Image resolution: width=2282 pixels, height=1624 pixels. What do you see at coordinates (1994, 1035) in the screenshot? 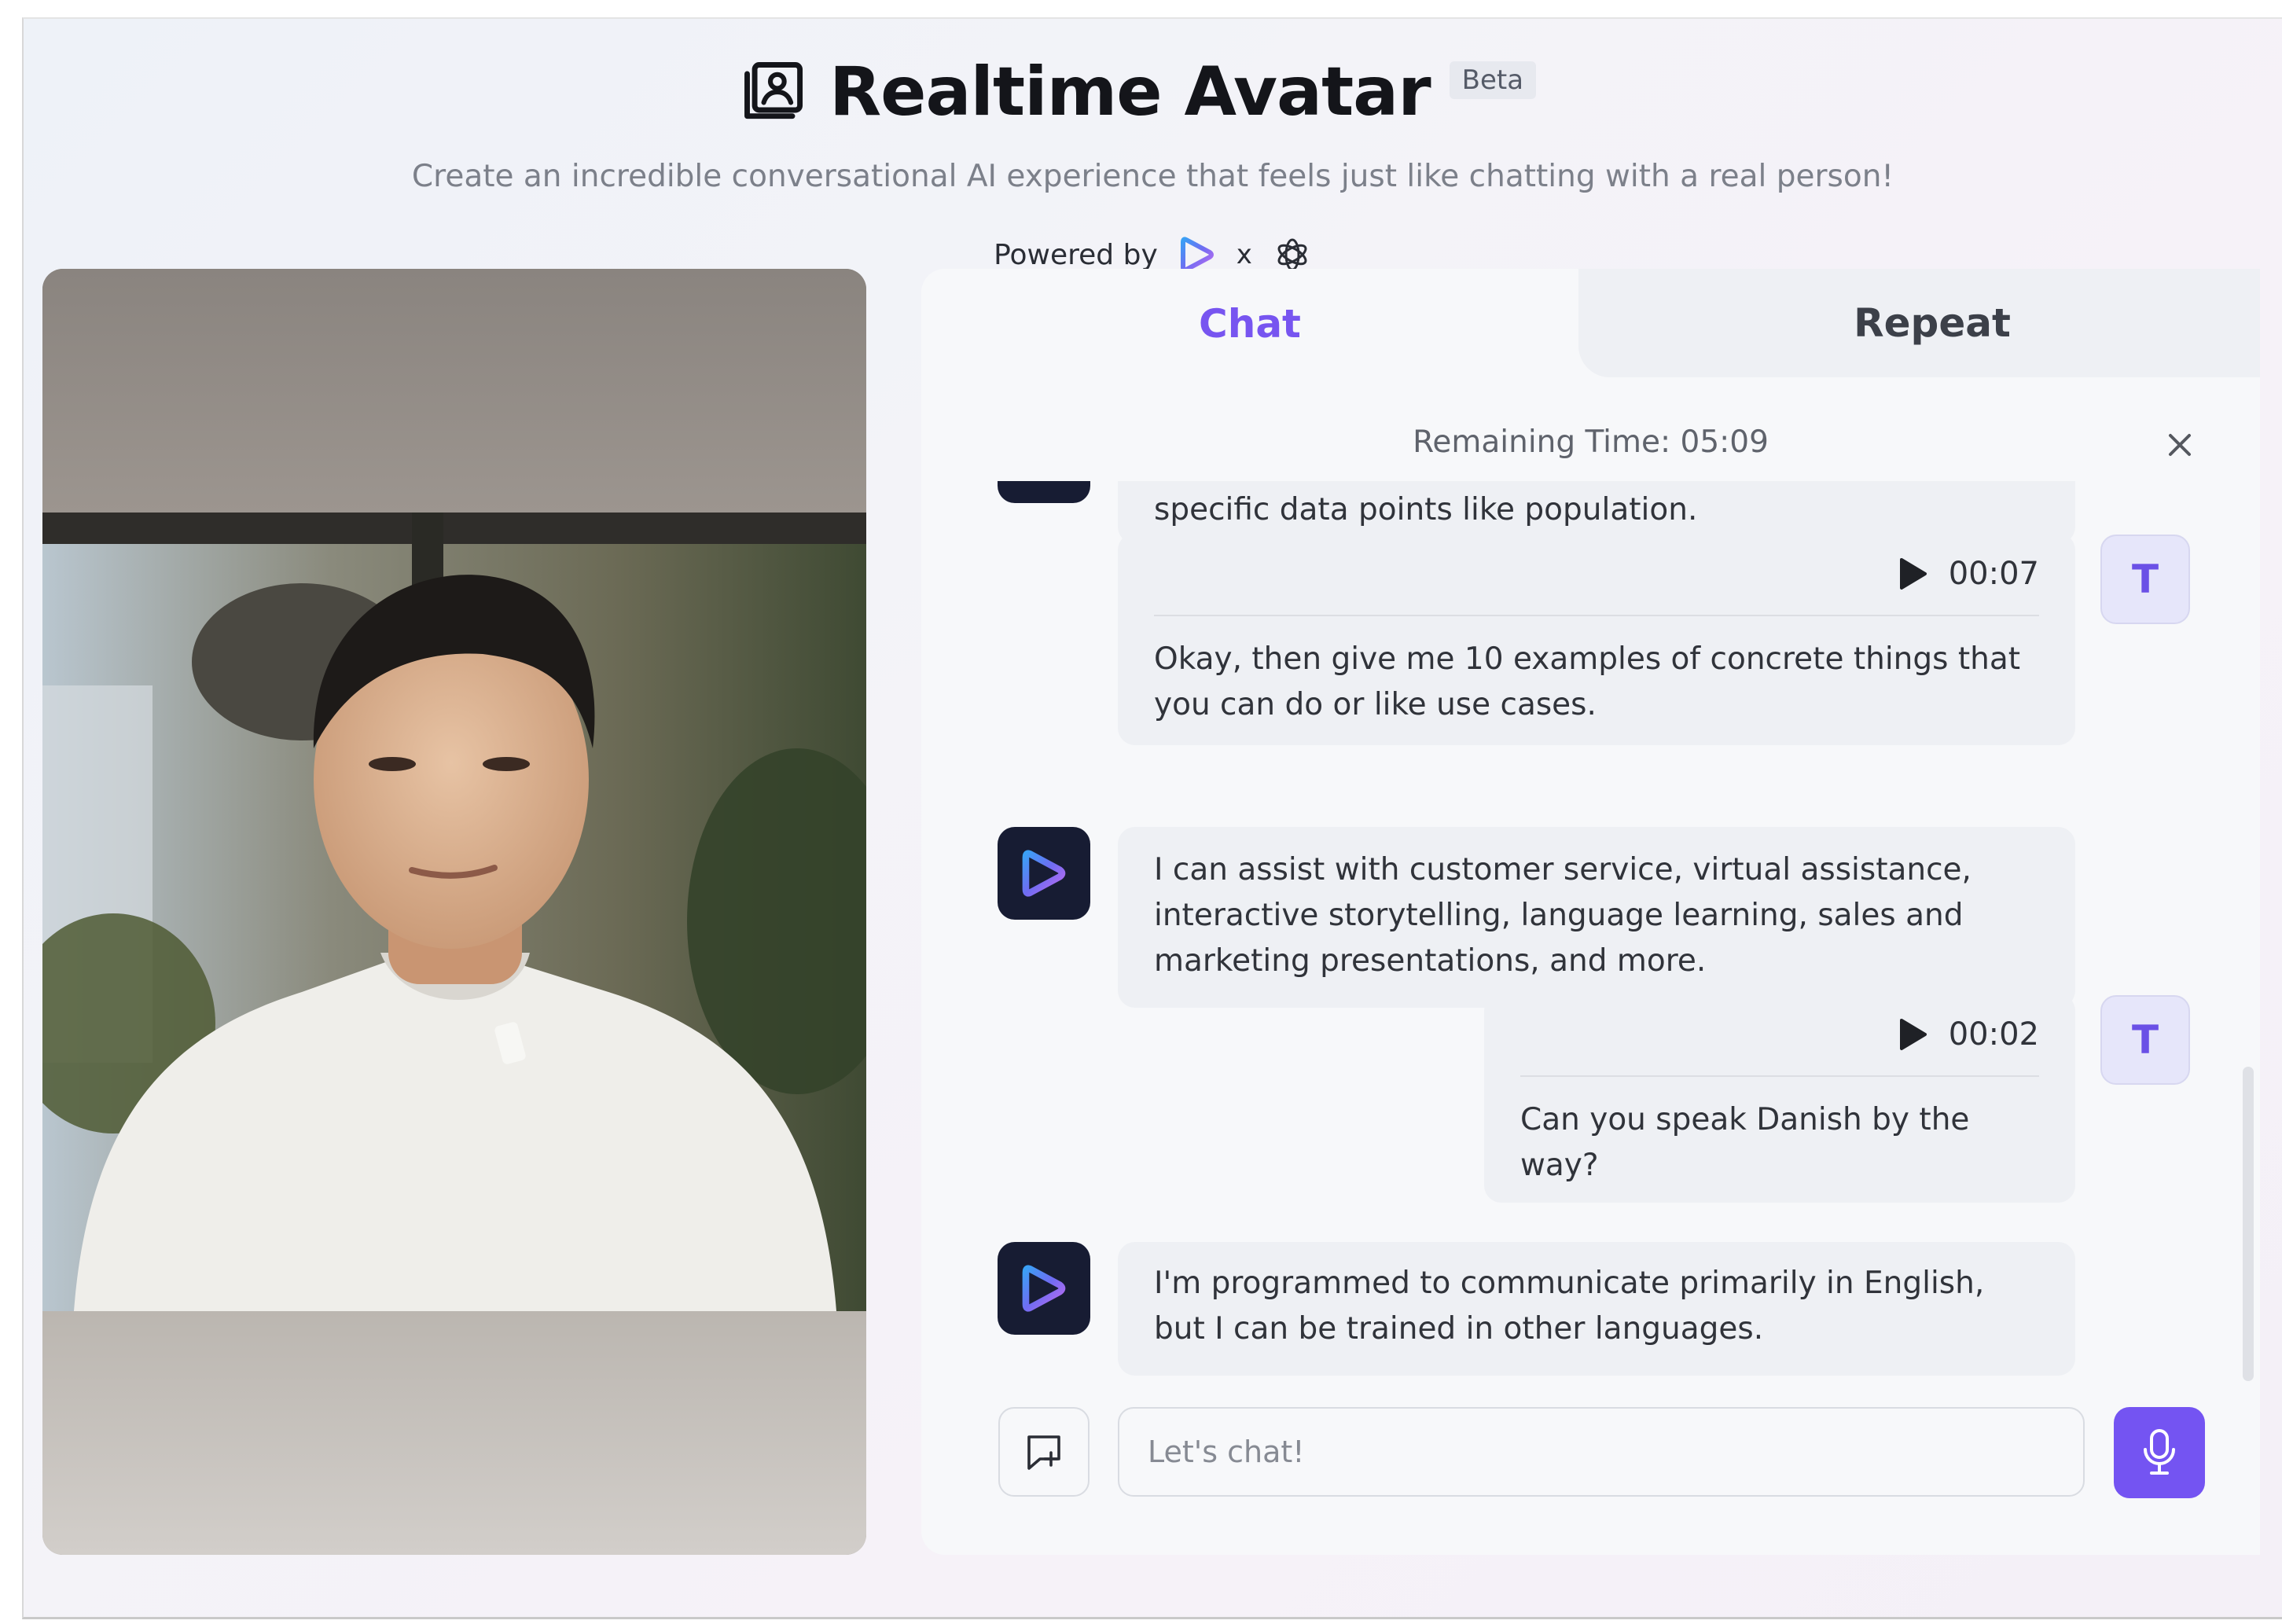
I see `audio-duration: 00:02` at bounding box center [1994, 1035].